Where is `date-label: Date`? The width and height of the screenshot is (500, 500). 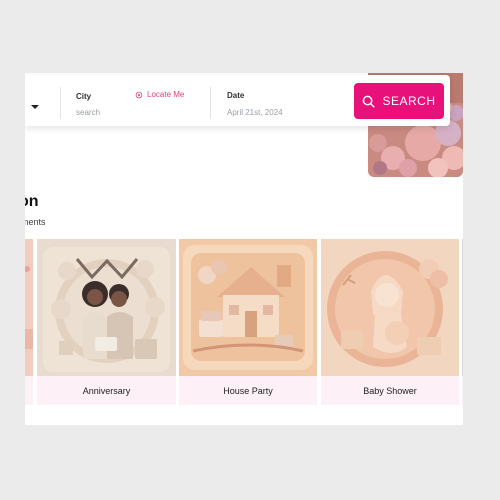 date-label: Date is located at coordinates (236, 95).